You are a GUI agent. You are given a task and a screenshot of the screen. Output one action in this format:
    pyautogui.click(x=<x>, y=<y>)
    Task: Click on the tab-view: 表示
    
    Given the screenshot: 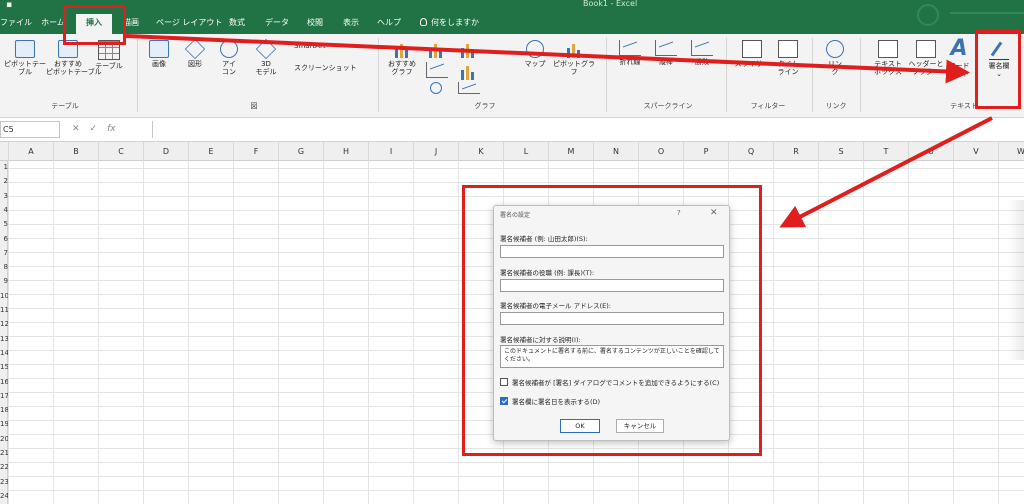 What is the action you would take?
    pyautogui.click(x=351, y=24)
    